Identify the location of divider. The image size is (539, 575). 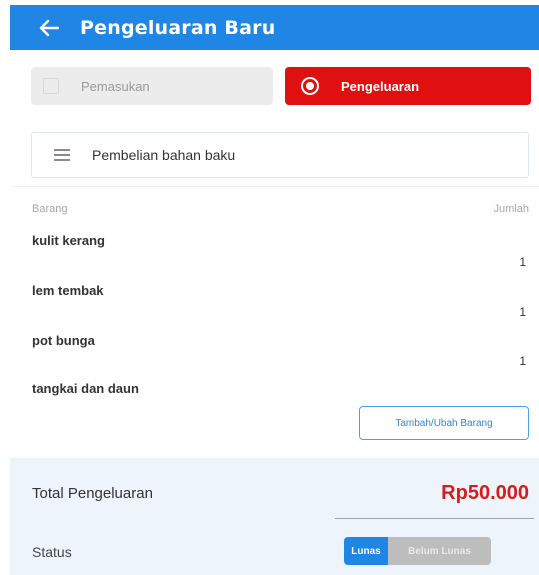
(434, 518).